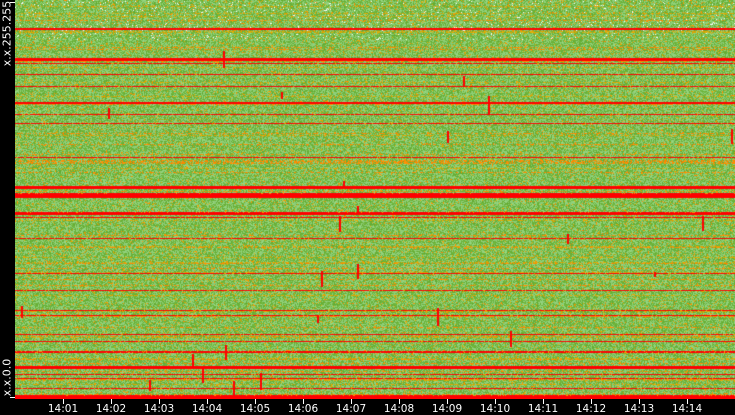 This screenshot has width=735, height=415. Describe the element at coordinates (495, 409) in the screenshot. I see `x-tick-label: 14:10` at that location.